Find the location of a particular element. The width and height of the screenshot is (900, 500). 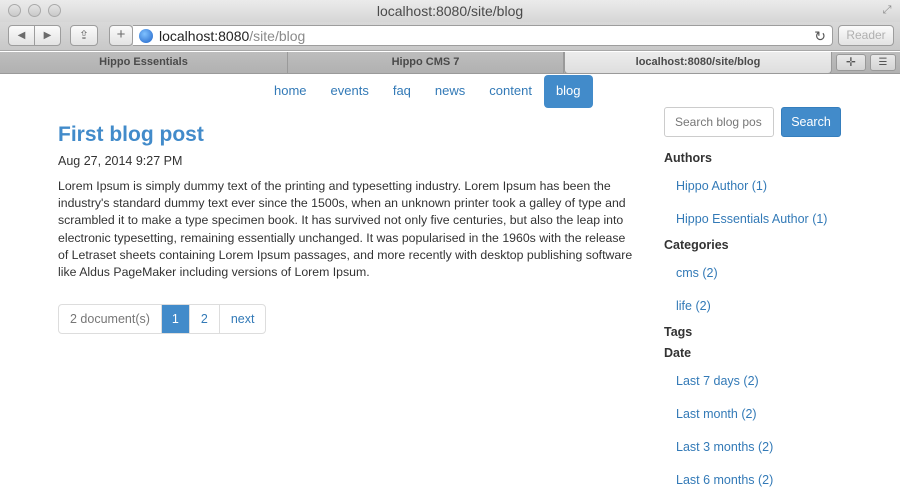

nav-blog: blog is located at coordinates (568, 91).